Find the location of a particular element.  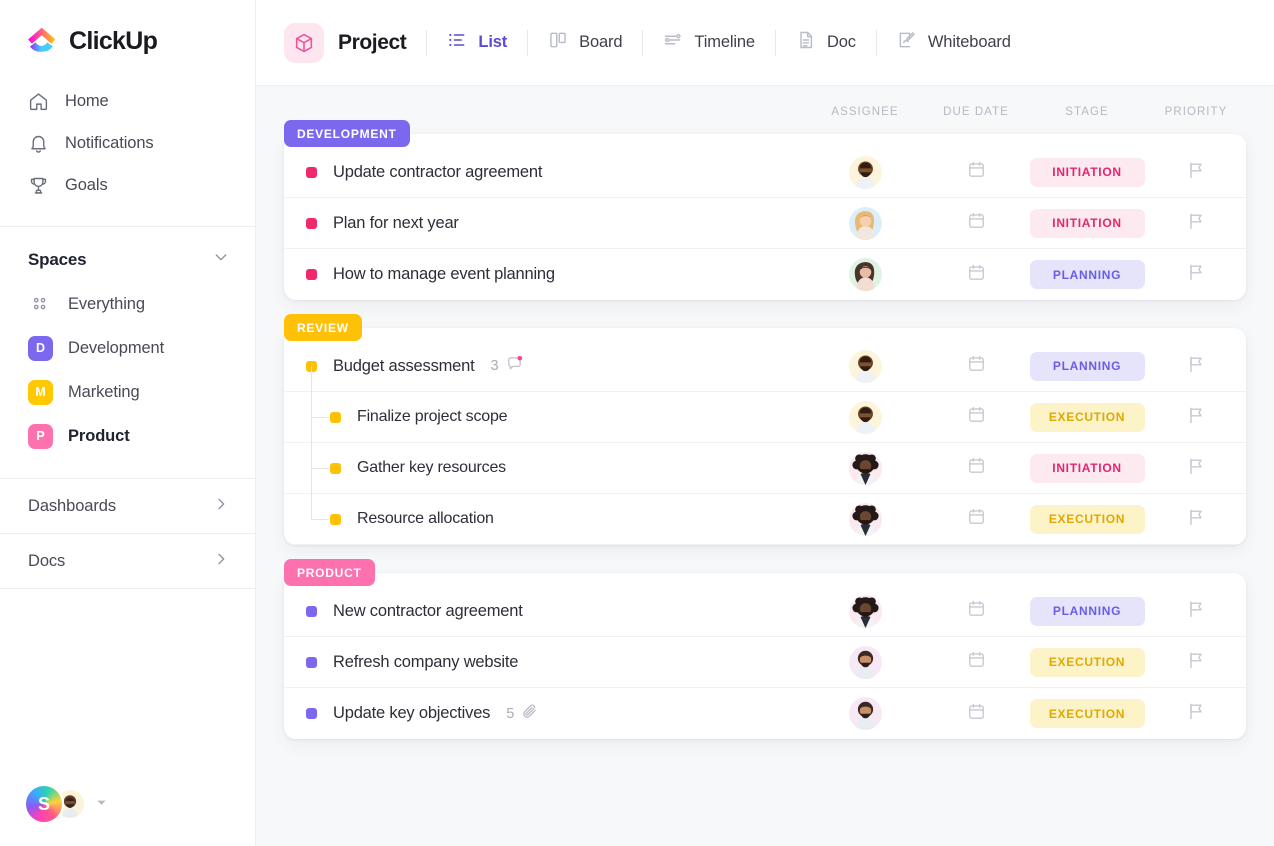

task-row: Update key objectives 5 EXECUTION is located at coordinates (765, 713).